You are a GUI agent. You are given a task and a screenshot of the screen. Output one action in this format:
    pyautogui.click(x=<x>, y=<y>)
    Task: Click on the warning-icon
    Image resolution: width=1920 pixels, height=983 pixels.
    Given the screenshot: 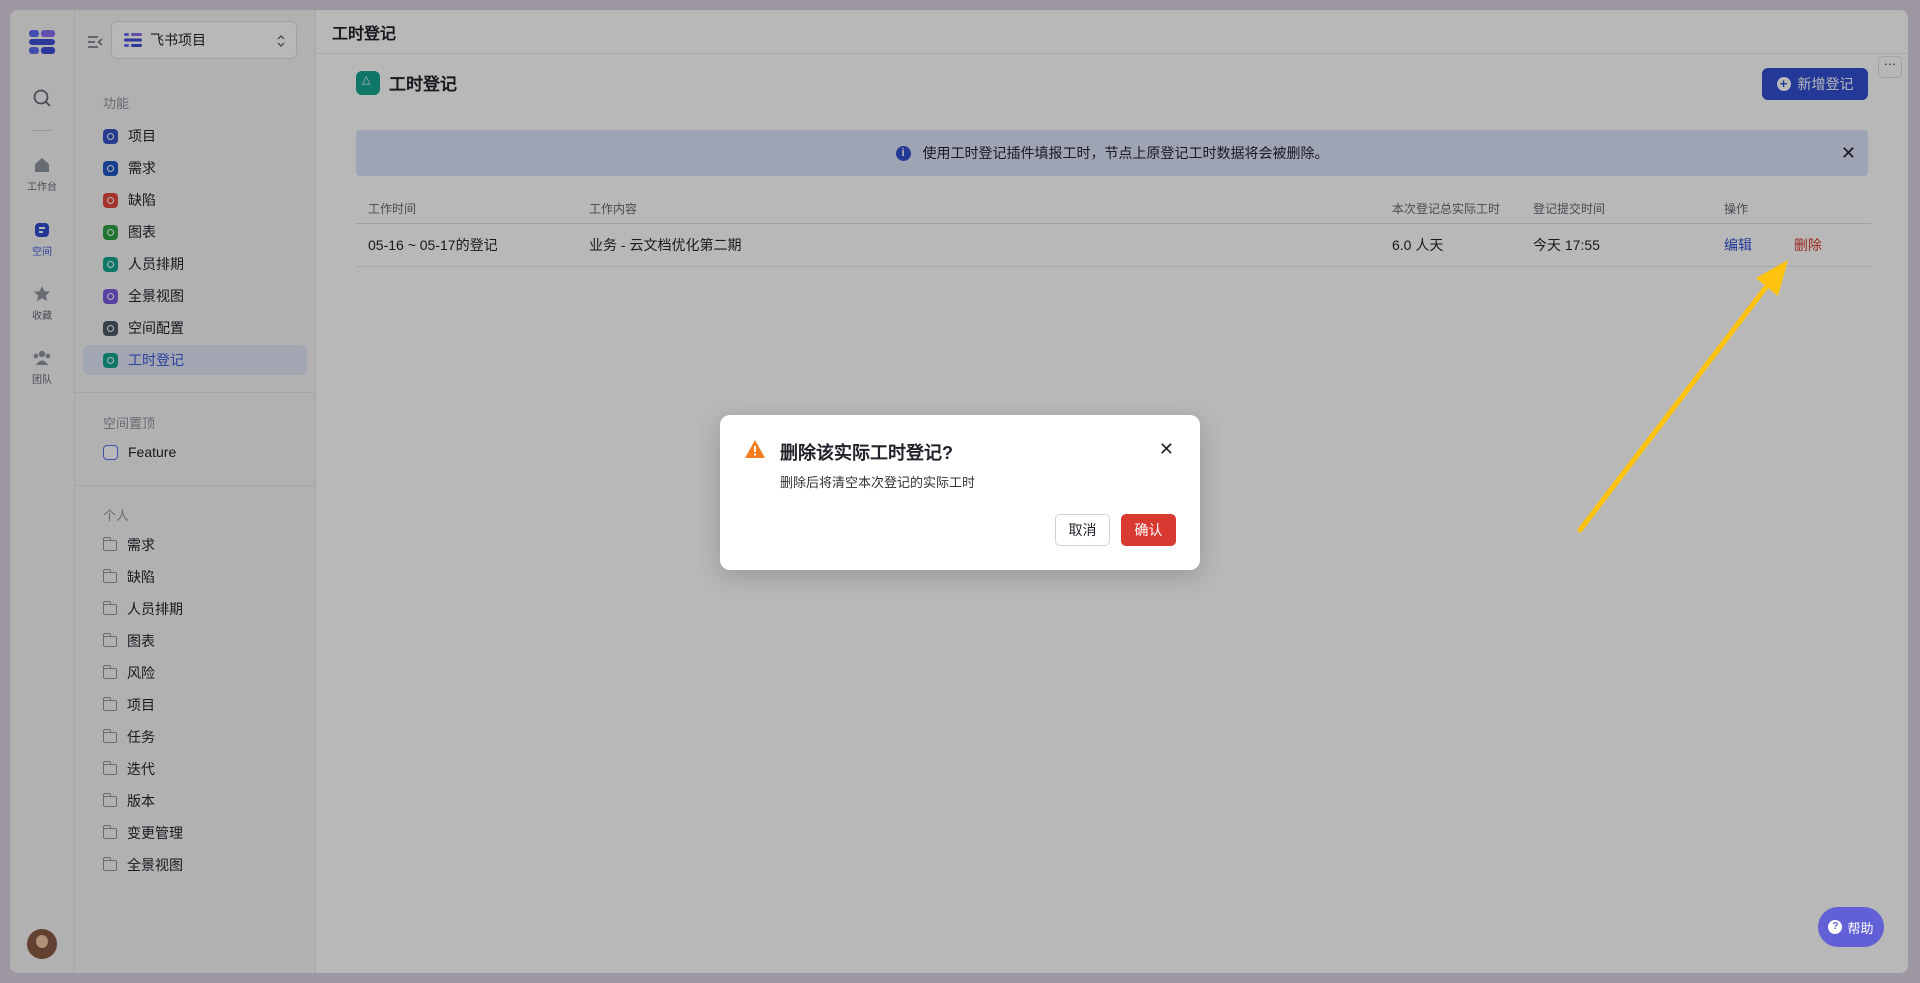 What is the action you would take?
    pyautogui.click(x=755, y=449)
    